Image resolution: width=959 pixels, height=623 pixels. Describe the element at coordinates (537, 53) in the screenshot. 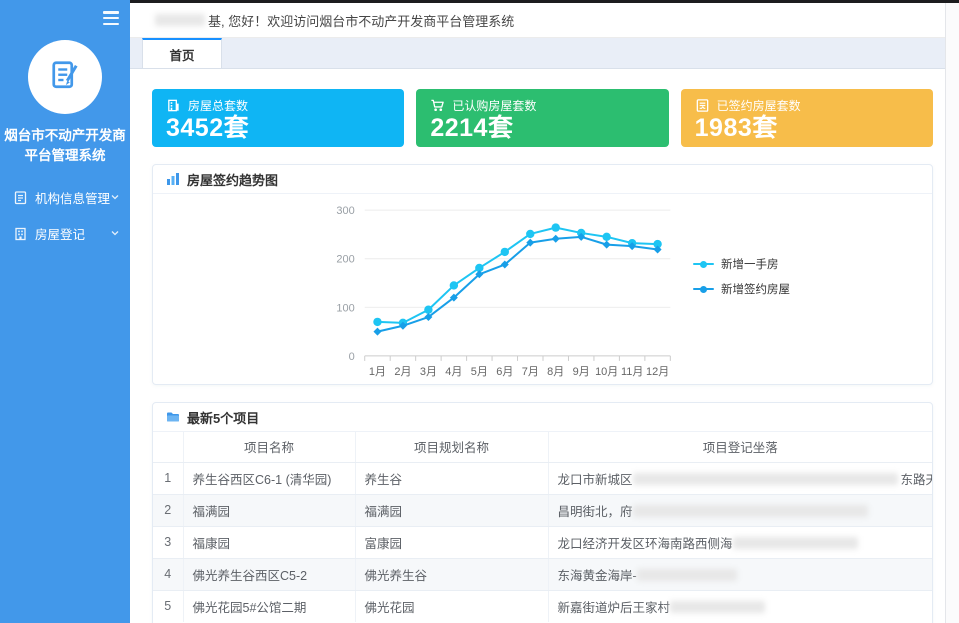

I see `tab-bar: 首页` at that location.